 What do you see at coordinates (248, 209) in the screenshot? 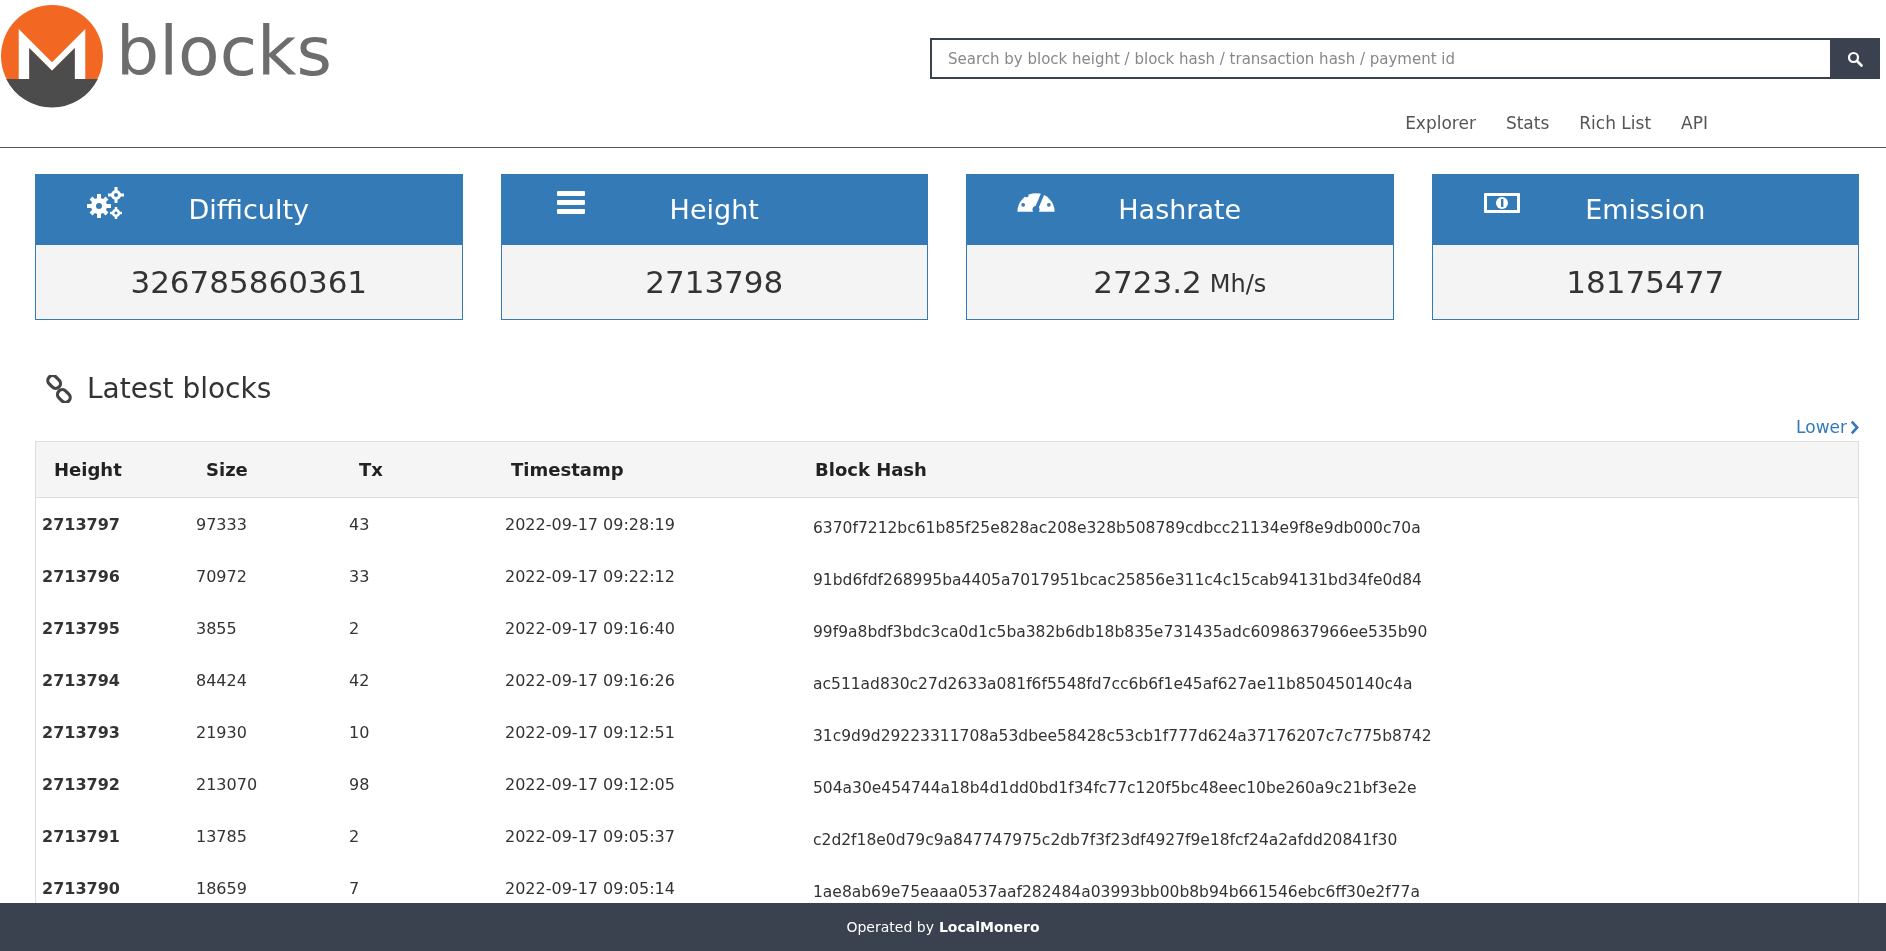
I see `stat-title: Difficulty` at bounding box center [248, 209].